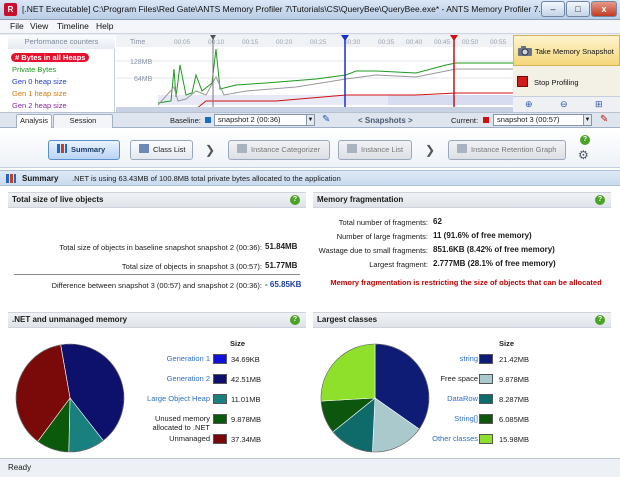 The image size is (620, 477). Describe the element at coordinates (385, 120) in the screenshot. I see `snapshots-nav: < Snapshots >` at that location.